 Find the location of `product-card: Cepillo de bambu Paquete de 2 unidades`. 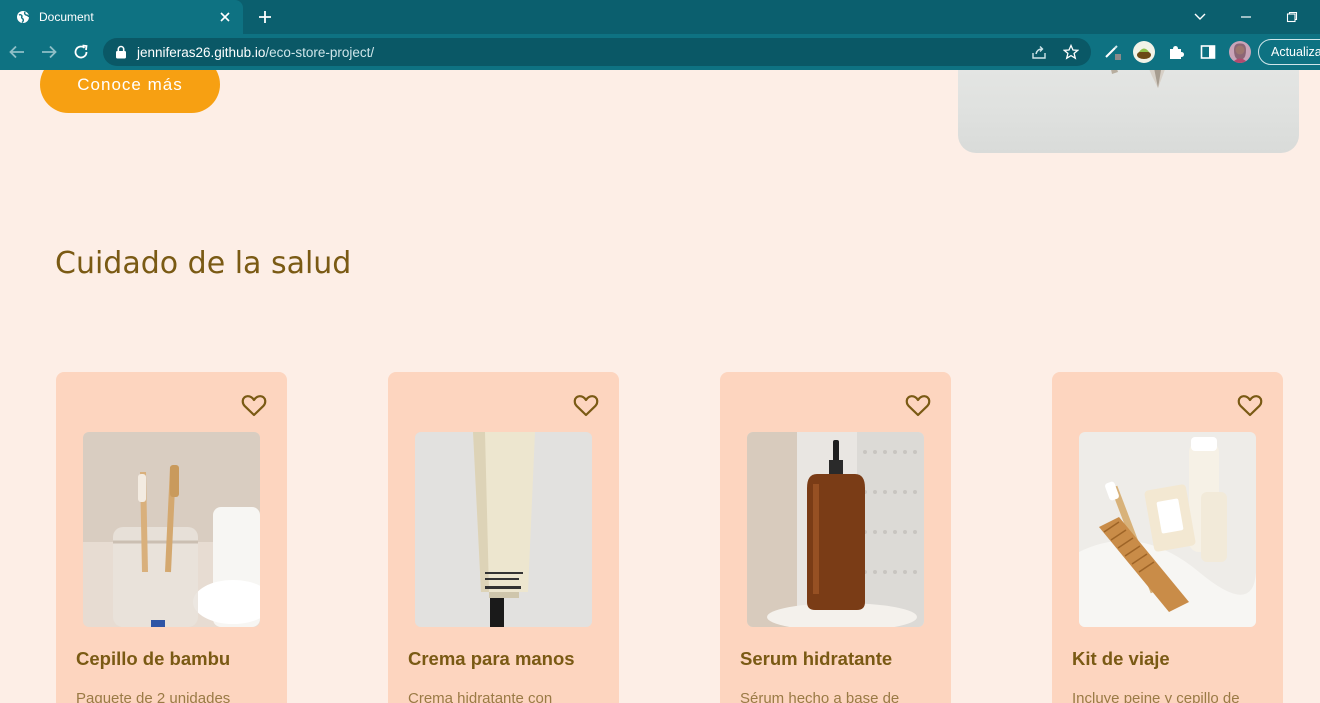

product-card: Cepillo de bambu Paquete de 2 unidades is located at coordinates (171, 537).